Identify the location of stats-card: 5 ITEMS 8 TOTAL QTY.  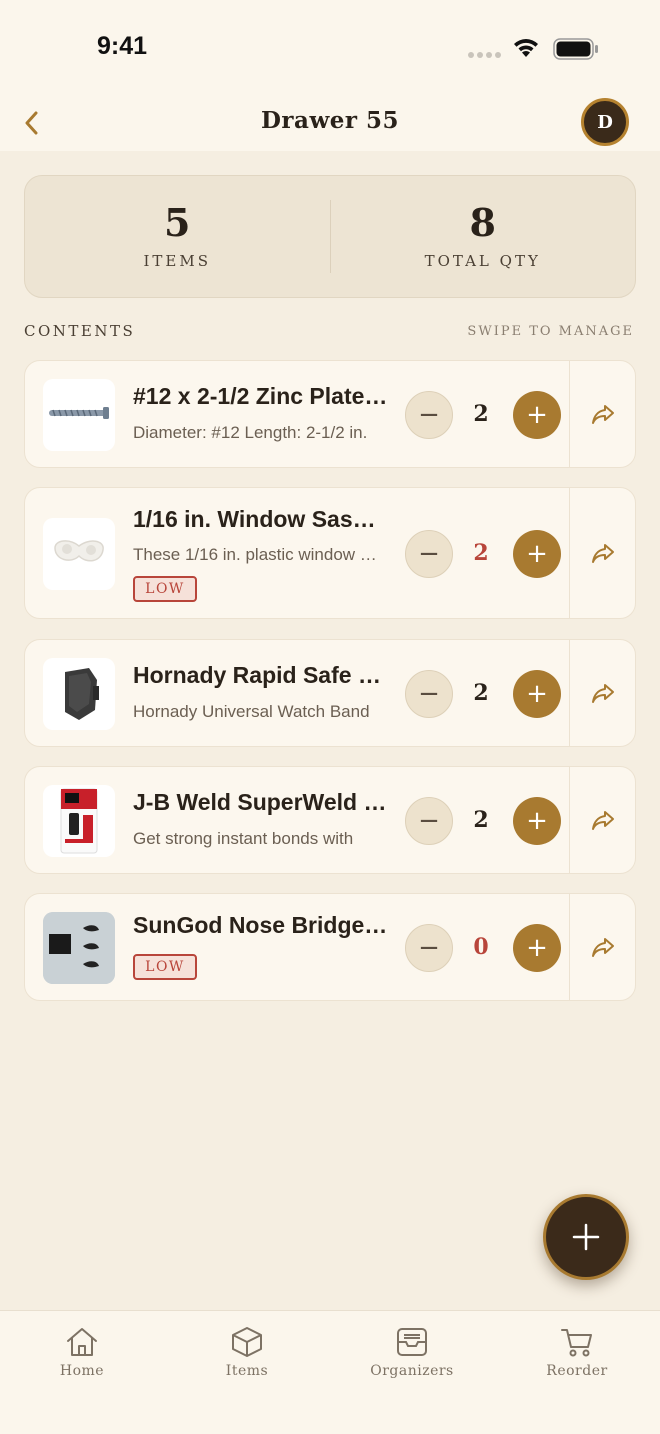
(330, 236).